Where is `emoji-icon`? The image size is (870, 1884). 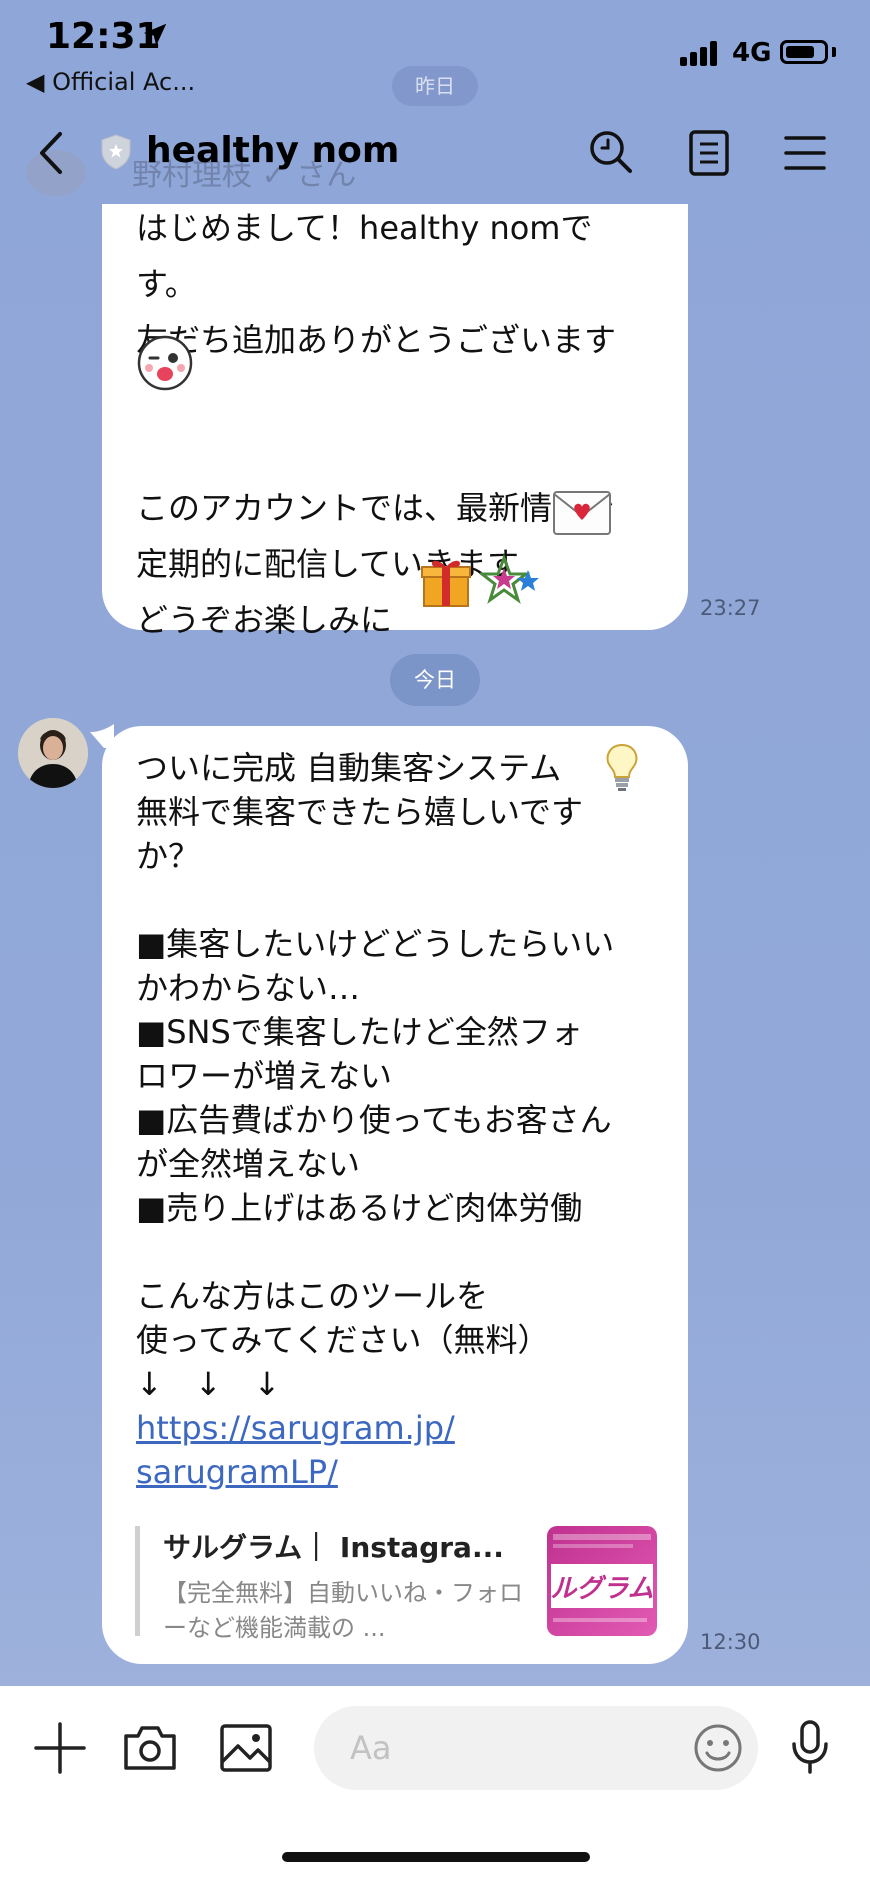
emoji-icon is located at coordinates (718, 1748).